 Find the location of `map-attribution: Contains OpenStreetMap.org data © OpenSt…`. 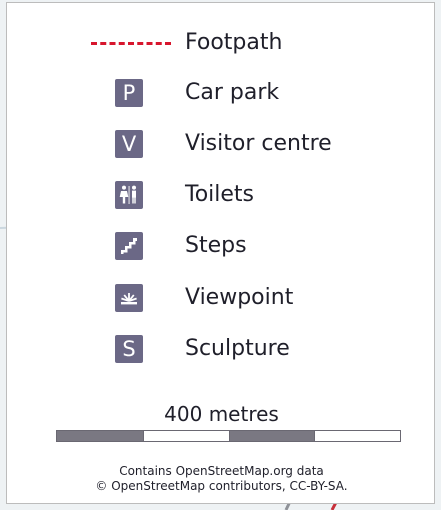

map-attribution: Contains OpenStreetMap.org data © OpenSt… is located at coordinates (221, 479).